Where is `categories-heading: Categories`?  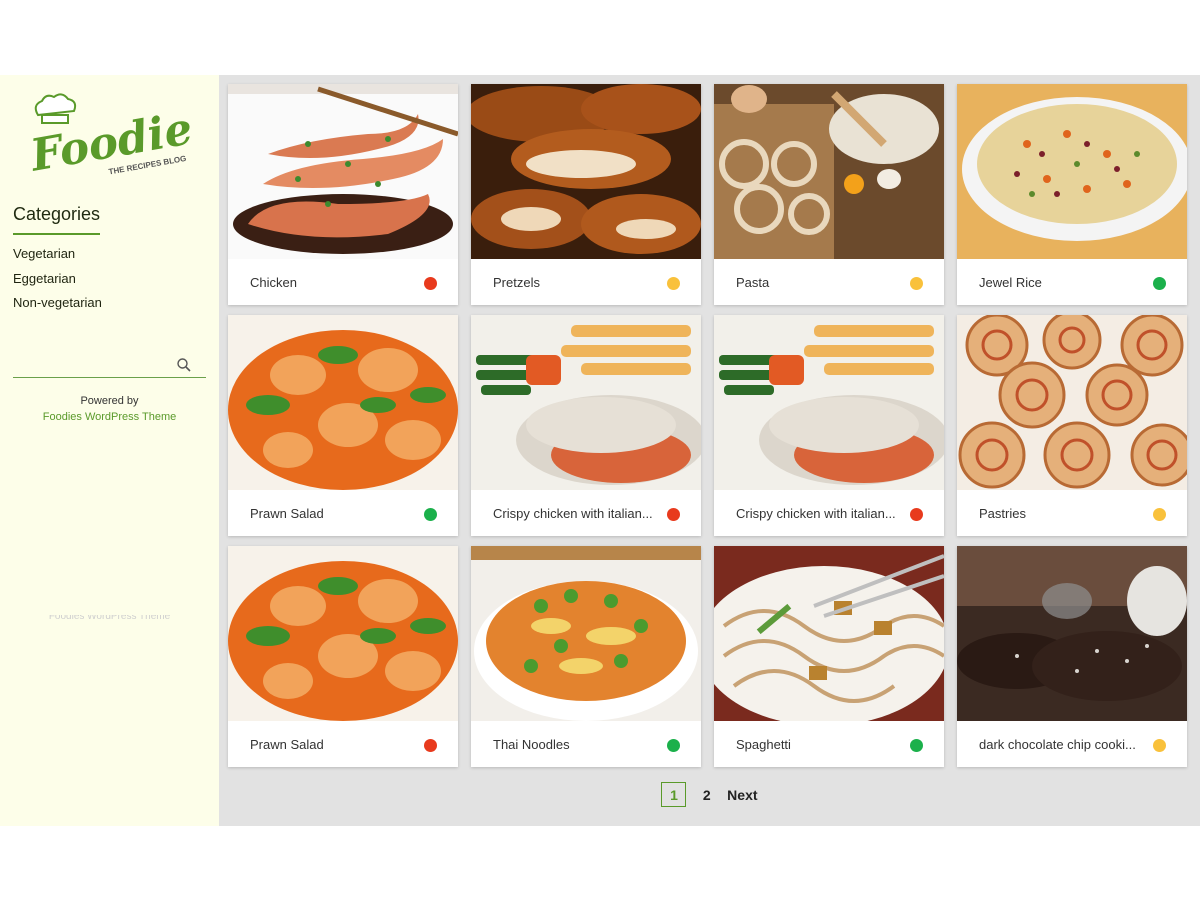
categories-heading: Categories is located at coordinates (57, 219).